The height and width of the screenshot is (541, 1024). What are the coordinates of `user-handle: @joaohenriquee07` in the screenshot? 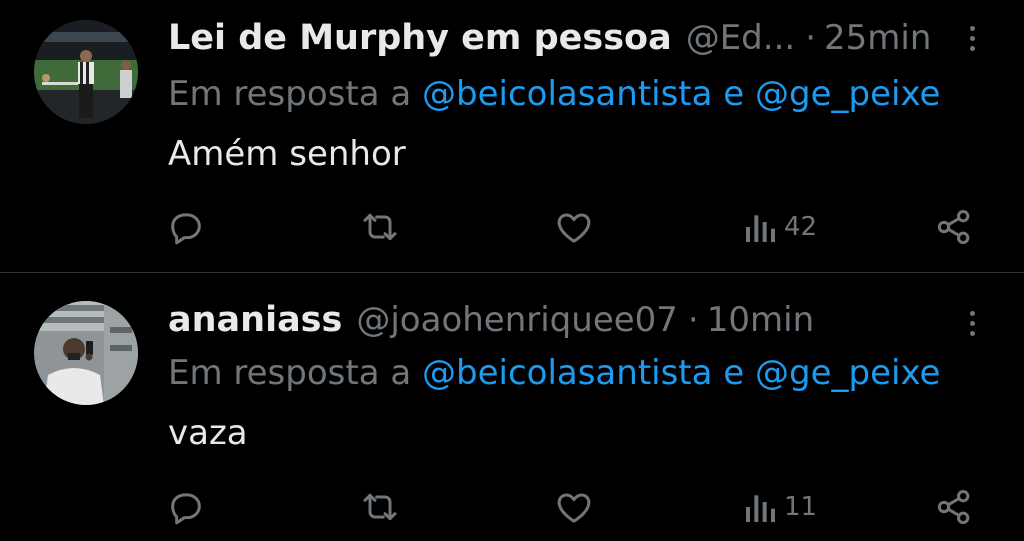 It's located at (517, 320).